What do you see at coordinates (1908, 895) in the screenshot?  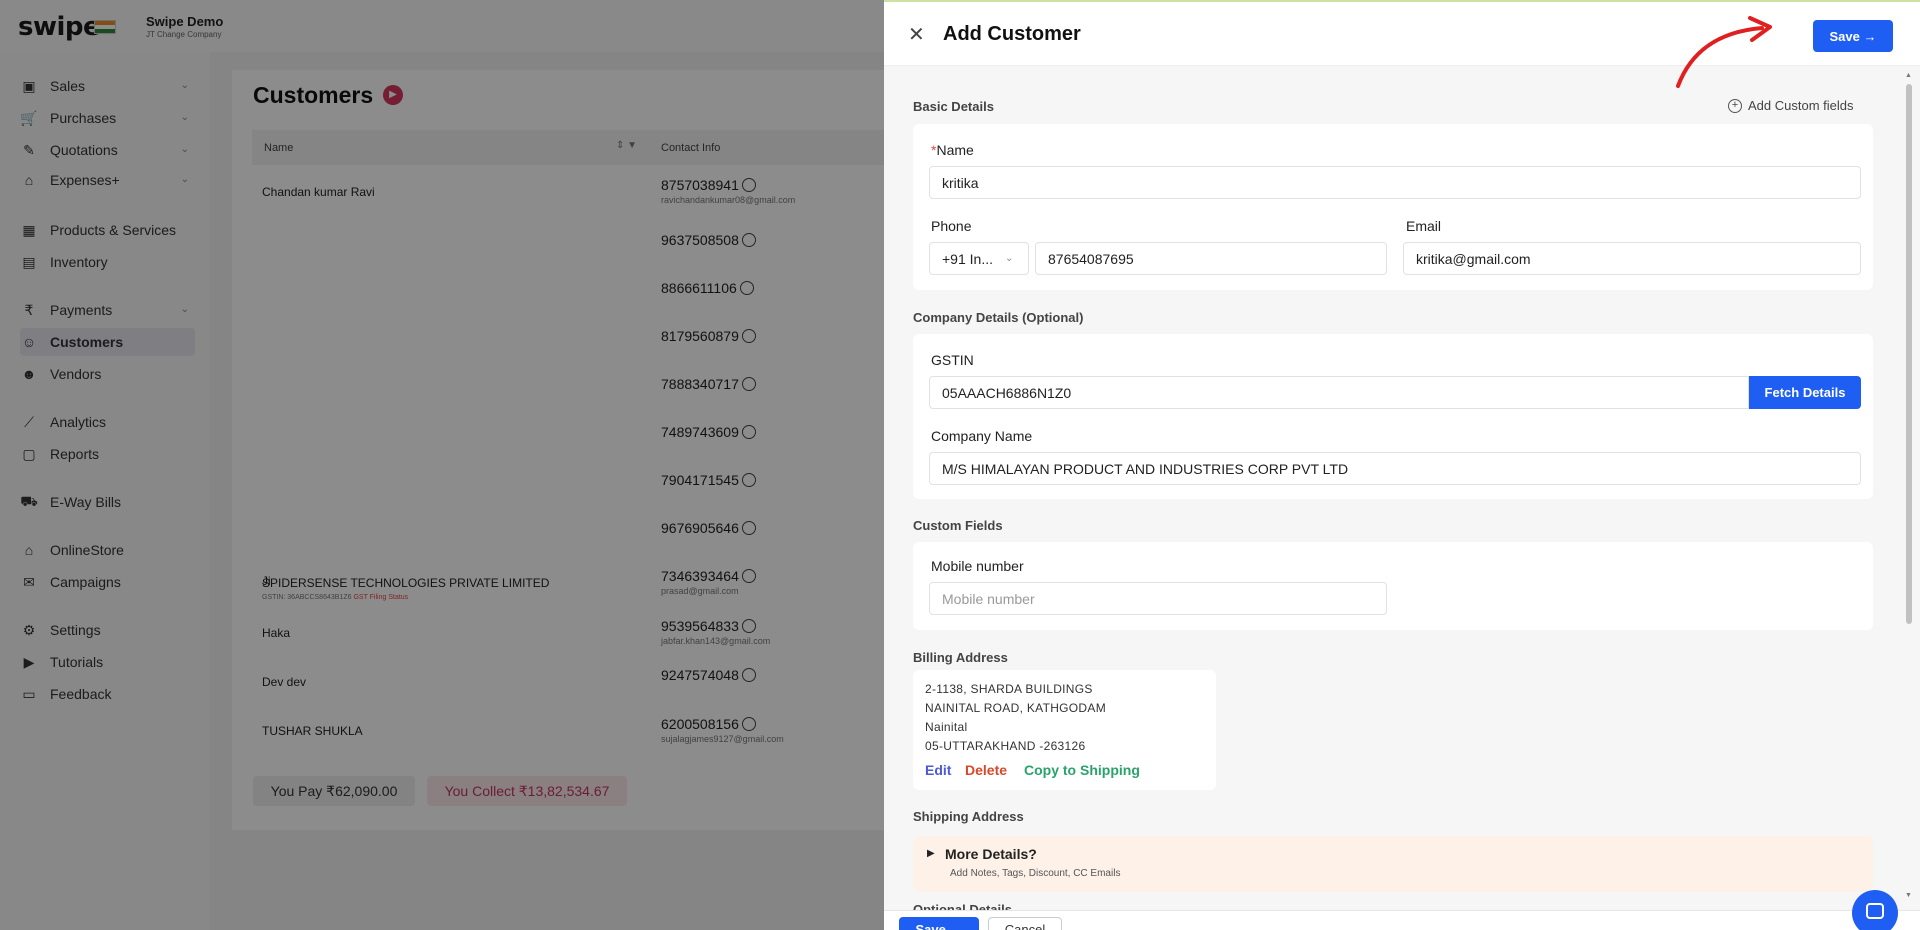 I see `scroll-down-icon: ▼` at bounding box center [1908, 895].